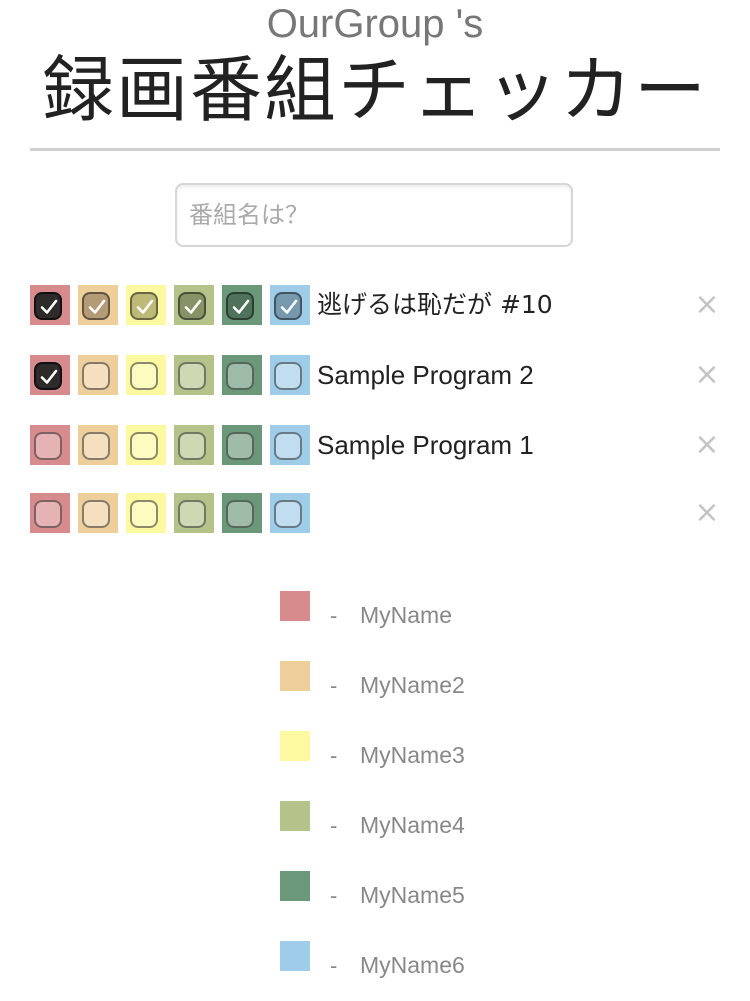 The height and width of the screenshot is (1001, 750). I want to click on program-row: ×, so click(380, 513).